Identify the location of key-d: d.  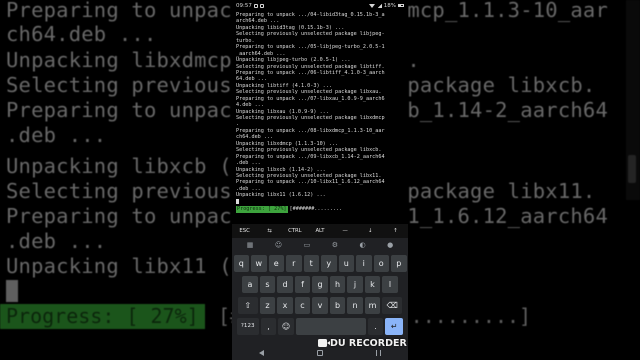
(285, 284).